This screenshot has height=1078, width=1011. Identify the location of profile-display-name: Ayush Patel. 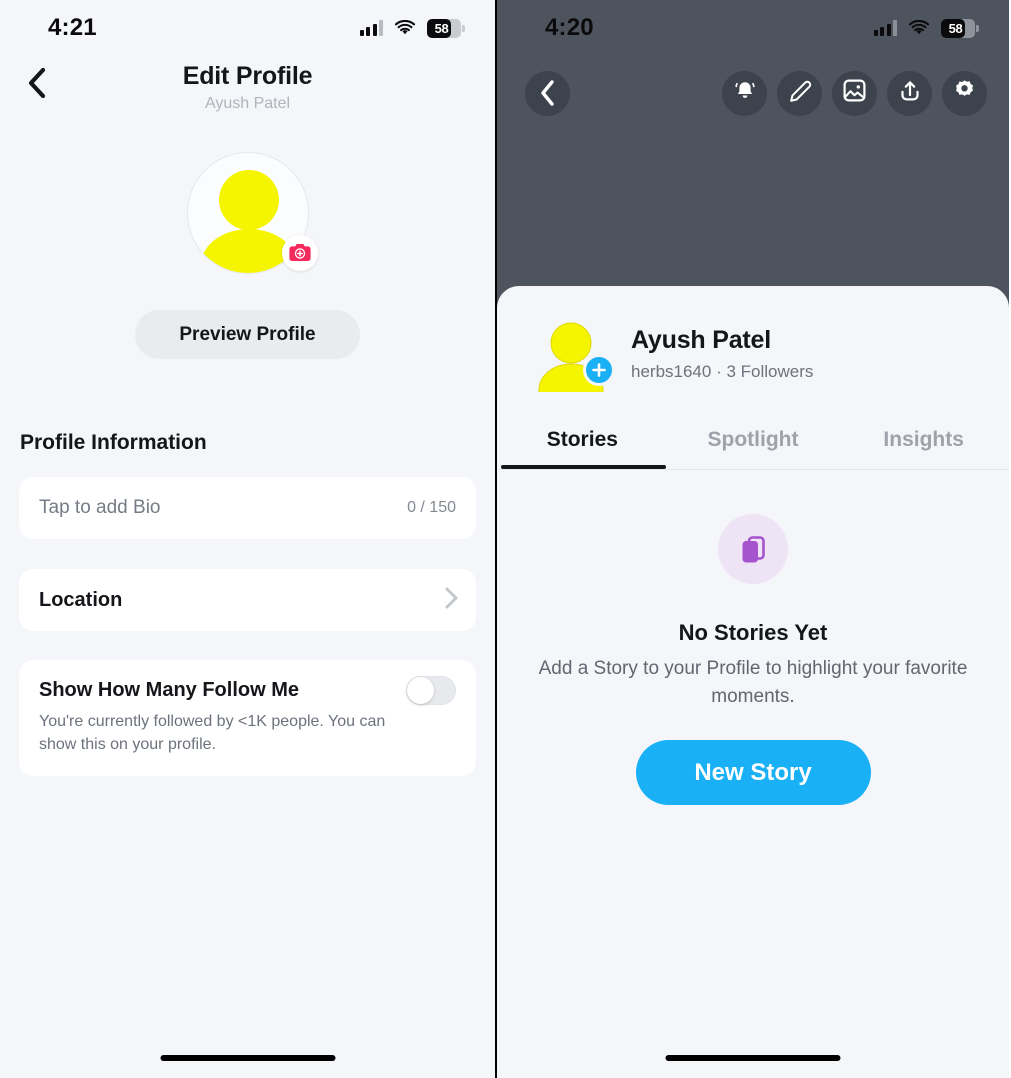
(701, 340).